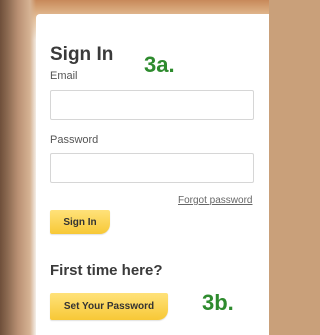 This screenshot has width=320, height=335. What do you see at coordinates (152, 168) in the screenshot?
I see `password-field` at bounding box center [152, 168].